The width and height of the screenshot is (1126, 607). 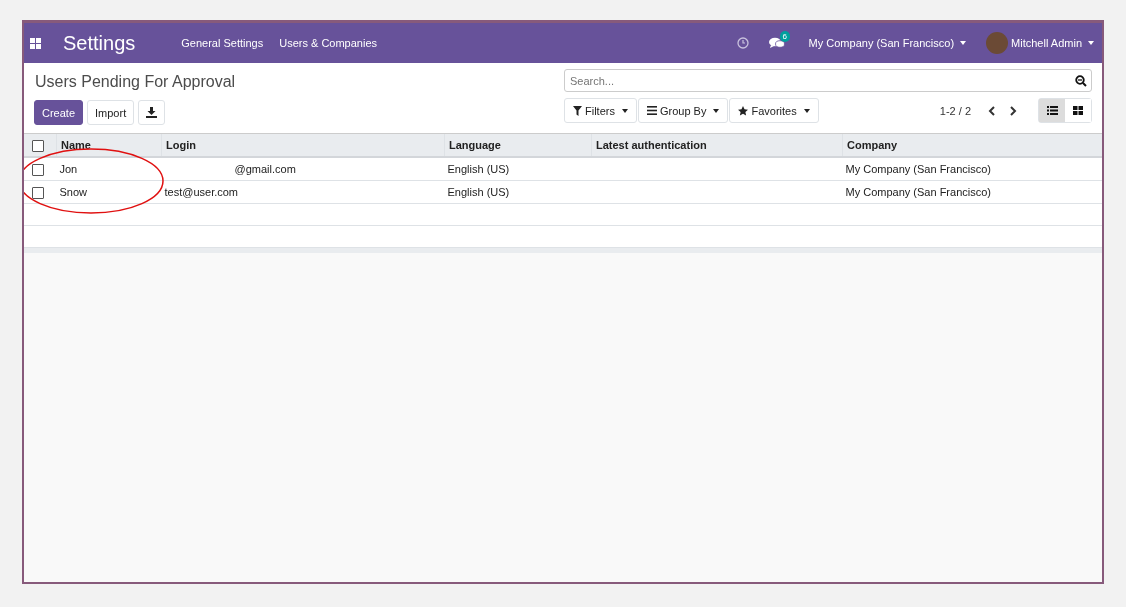 What do you see at coordinates (887, 43) in the screenshot?
I see `company-switcher: My Company (San Francisco)` at bounding box center [887, 43].